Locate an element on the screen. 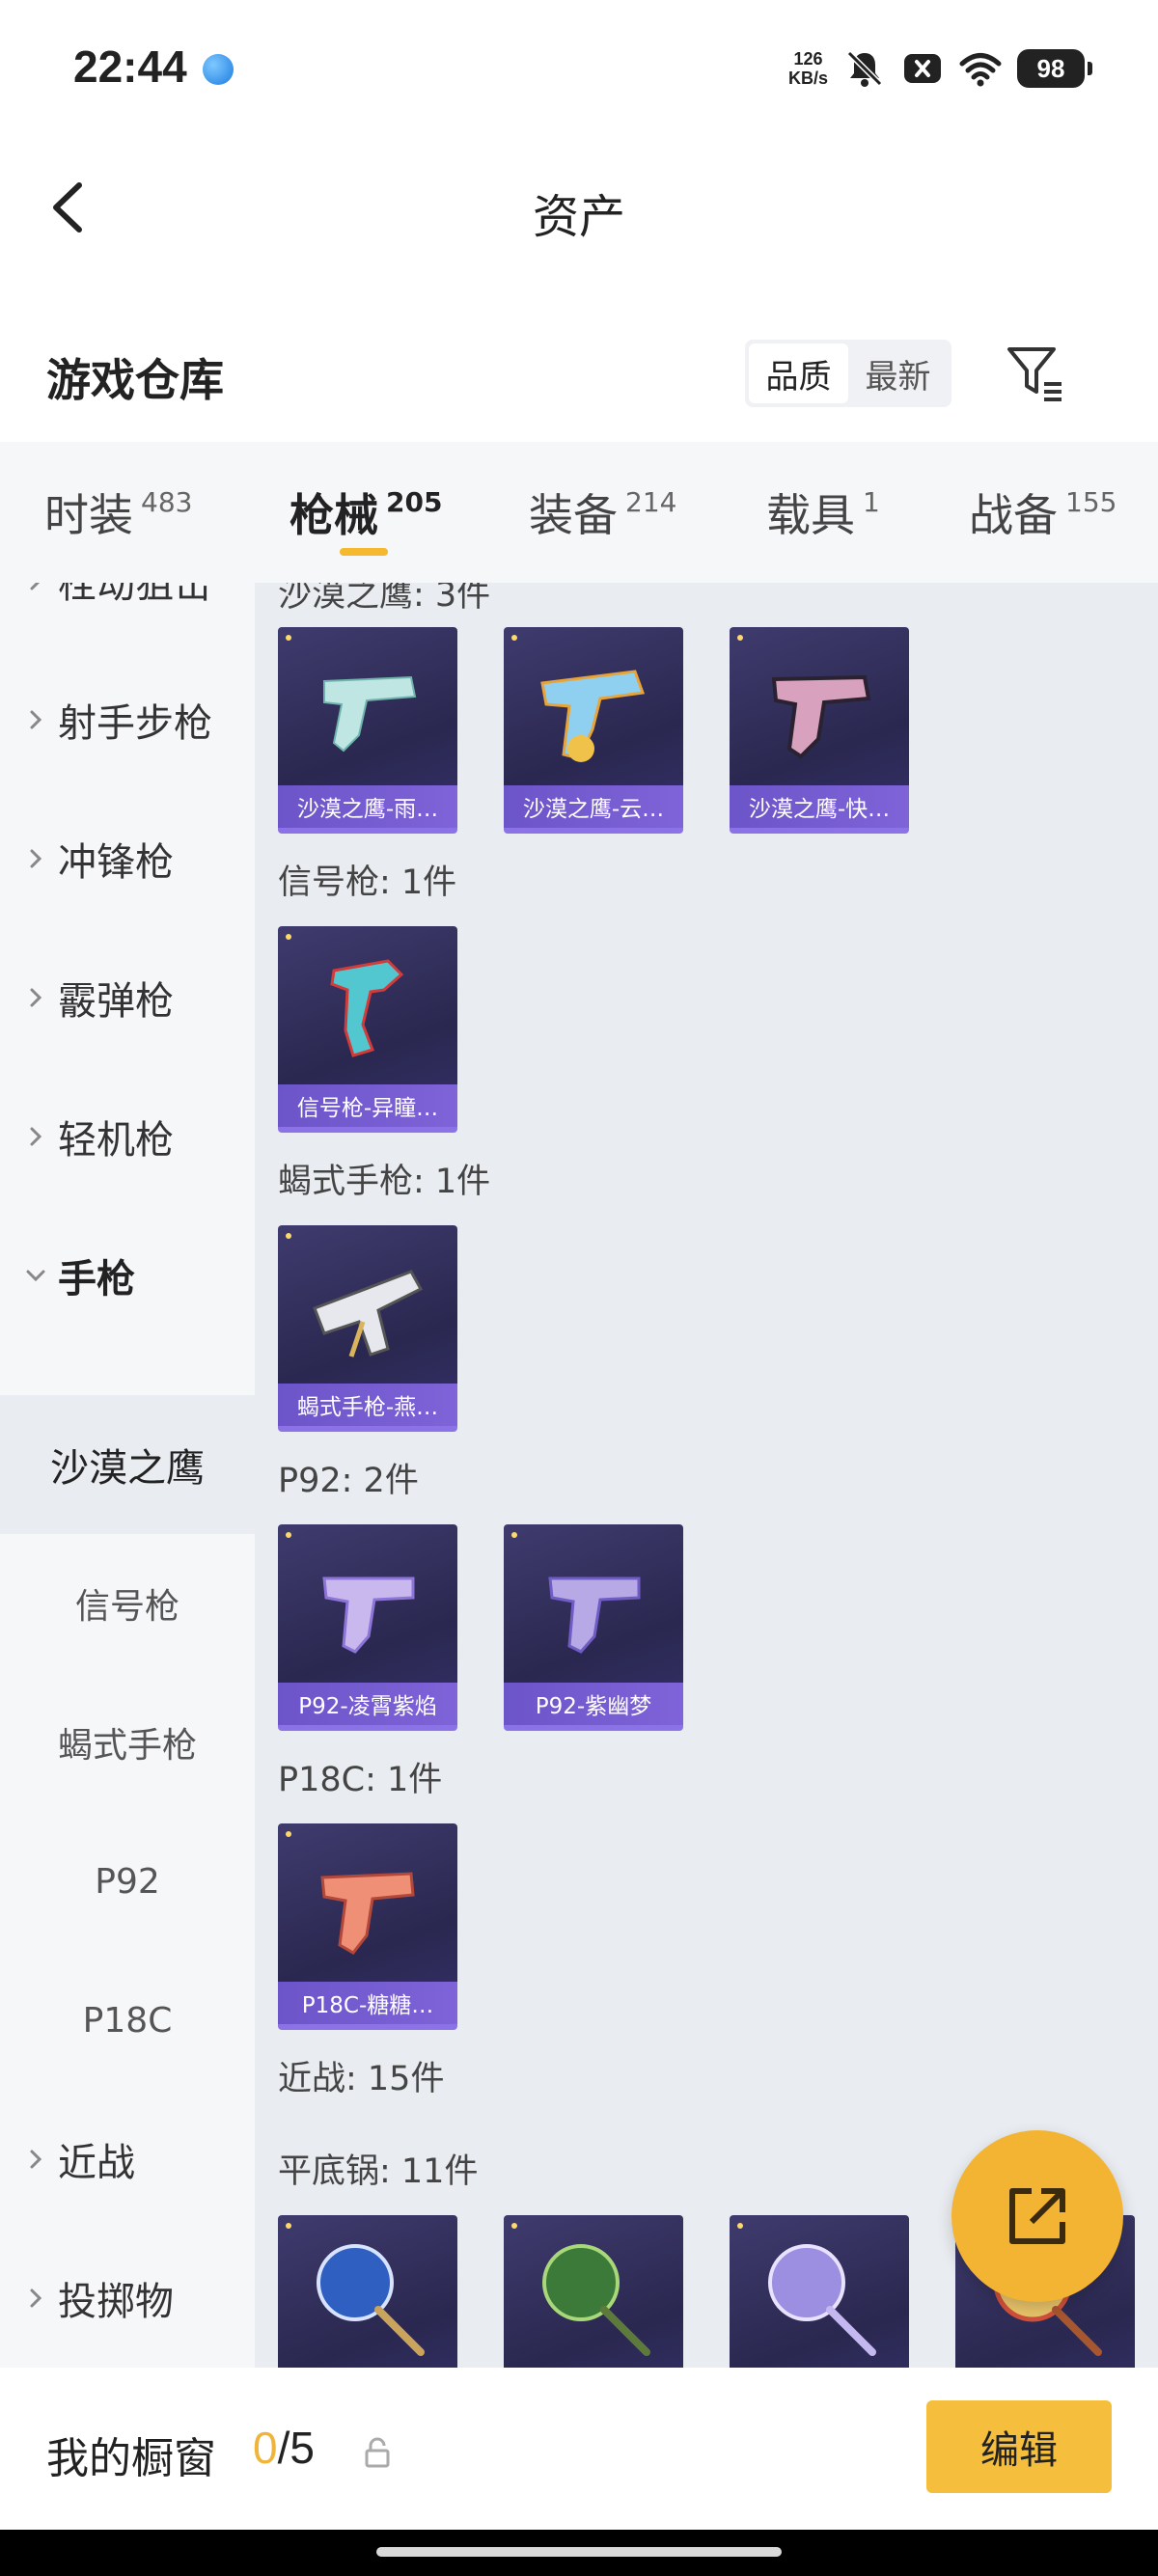 This screenshot has width=1158, height=2576. tab-count: 155 is located at coordinates (1091, 502).